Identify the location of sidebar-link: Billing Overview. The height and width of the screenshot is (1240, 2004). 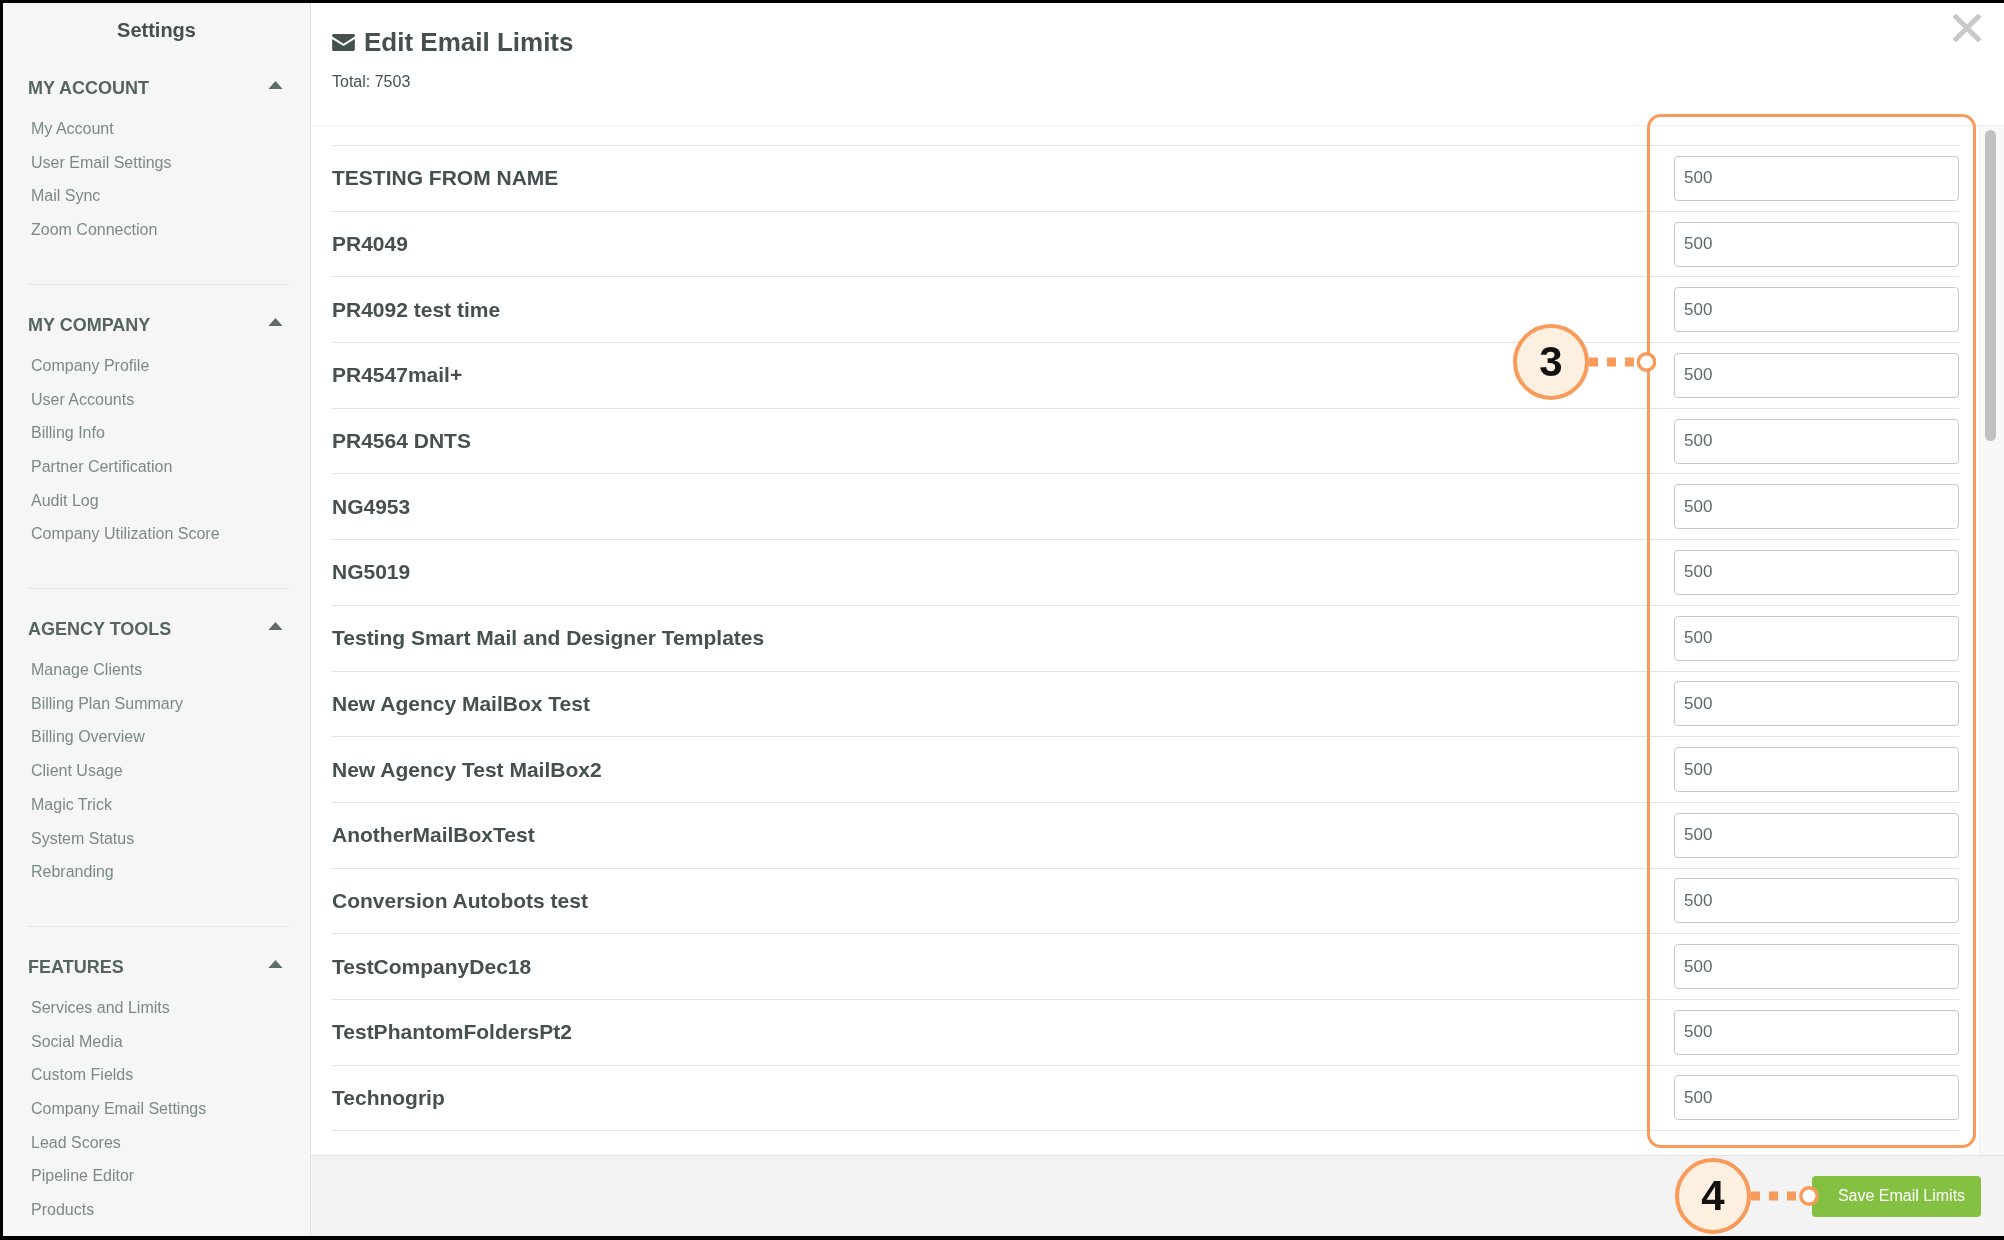
(88, 737).